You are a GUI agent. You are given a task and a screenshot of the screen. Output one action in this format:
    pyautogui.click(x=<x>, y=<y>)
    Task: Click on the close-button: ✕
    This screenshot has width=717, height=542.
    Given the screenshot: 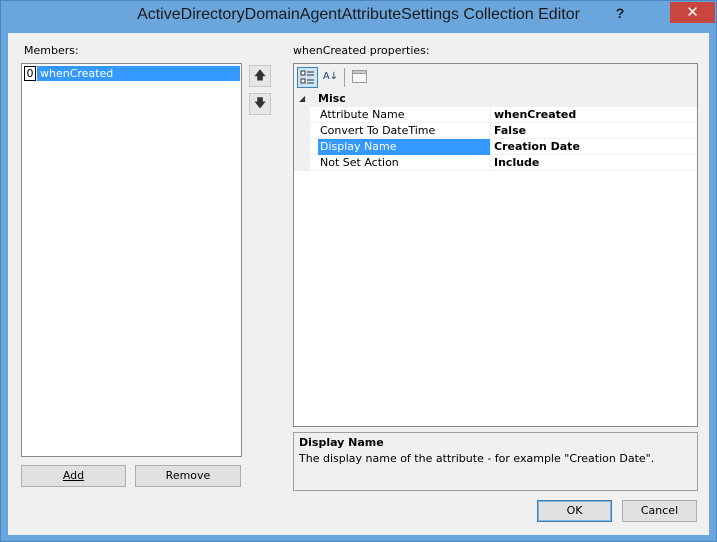 What is the action you would take?
    pyautogui.click(x=692, y=12)
    